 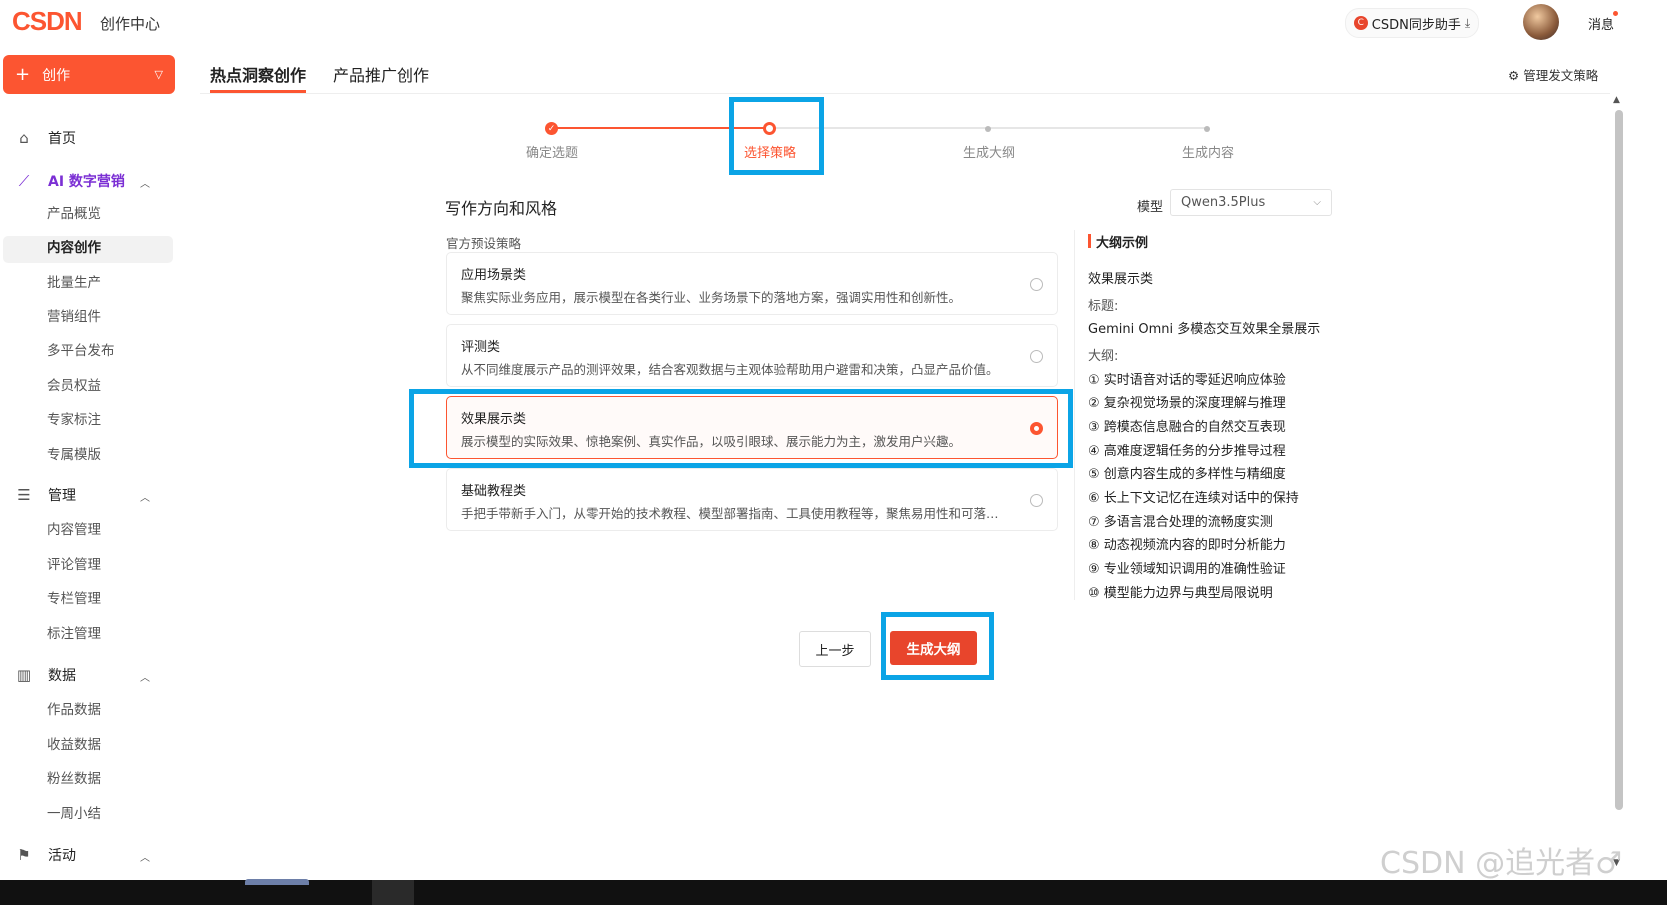 What do you see at coordinates (24, 138) in the screenshot?
I see `home-icon: ⌂` at bounding box center [24, 138].